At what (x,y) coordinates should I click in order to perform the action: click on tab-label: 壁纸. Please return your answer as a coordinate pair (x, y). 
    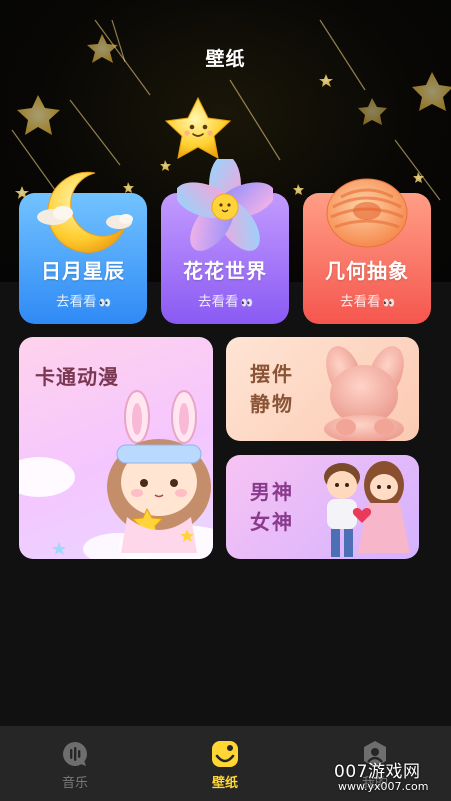
    Looking at the image, I should click on (224, 783).